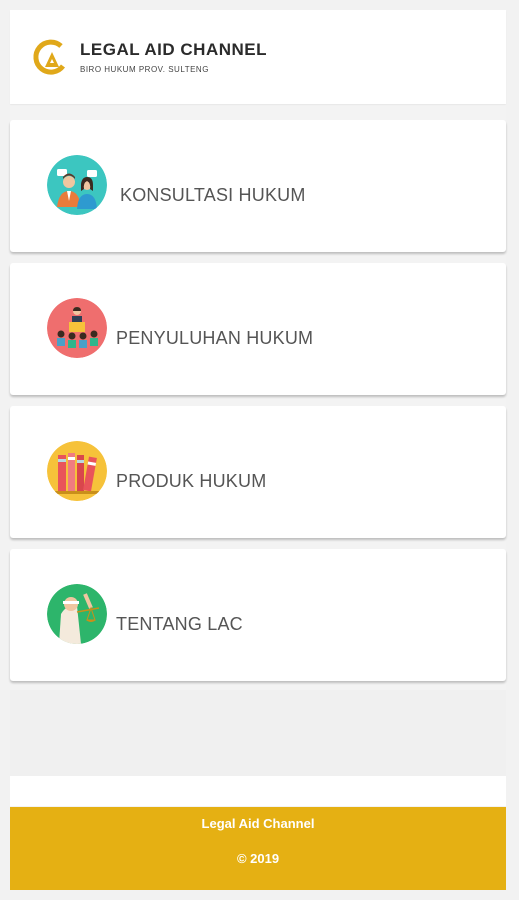 Image resolution: width=519 pixels, height=900 pixels. Describe the element at coordinates (179, 624) in the screenshot. I see `menu-label-tentang: TENTANG LAC` at that location.